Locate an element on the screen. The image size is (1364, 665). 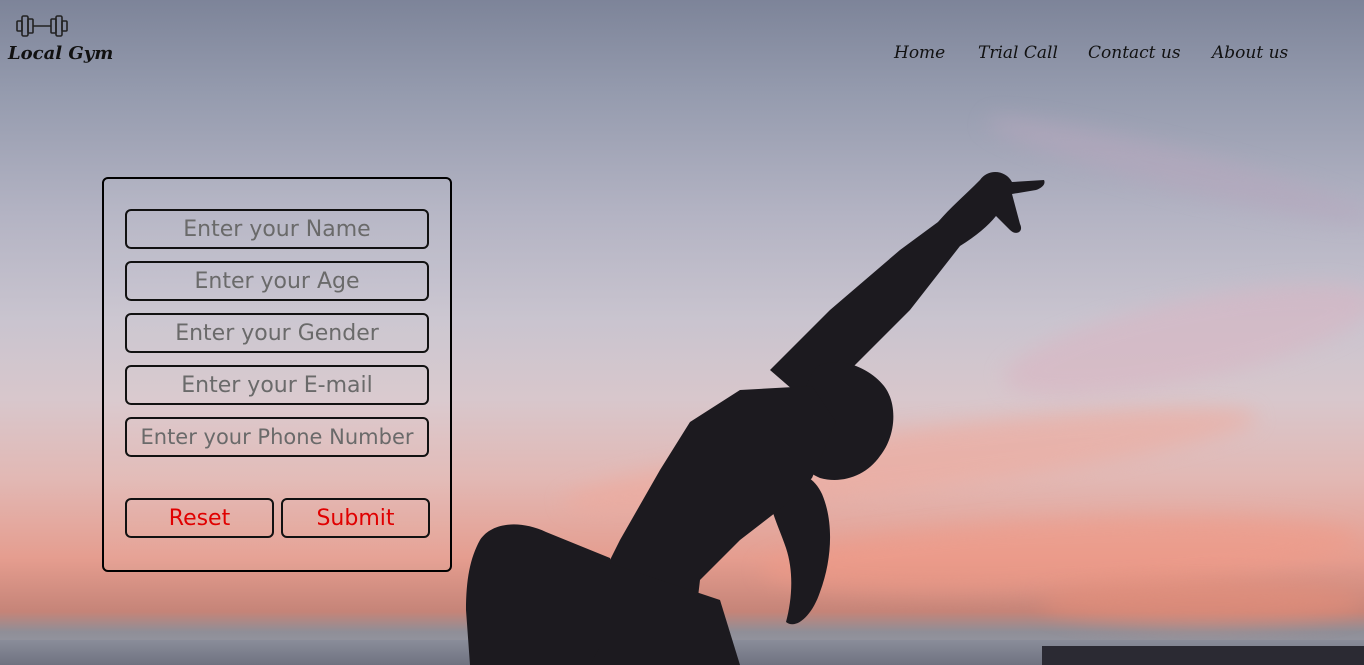
cloud is located at coordinates (1202, 602).